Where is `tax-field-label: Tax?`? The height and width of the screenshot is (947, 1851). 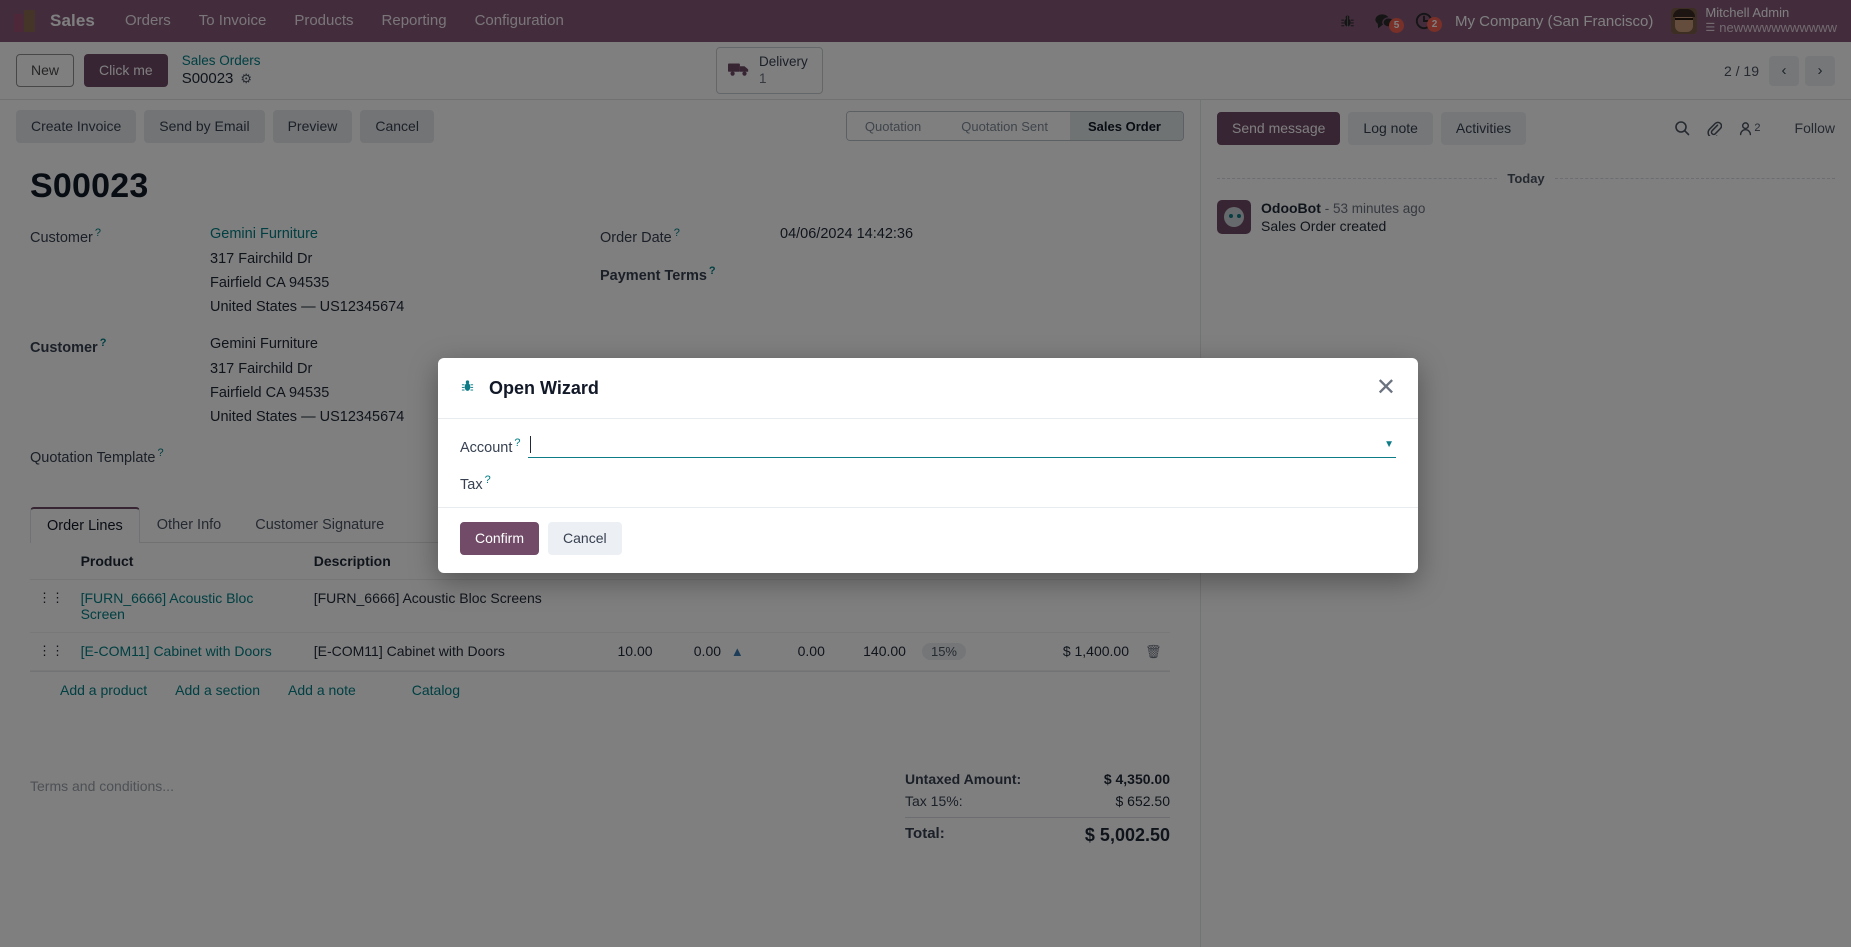
tax-field-label: Tax? is located at coordinates (494, 483).